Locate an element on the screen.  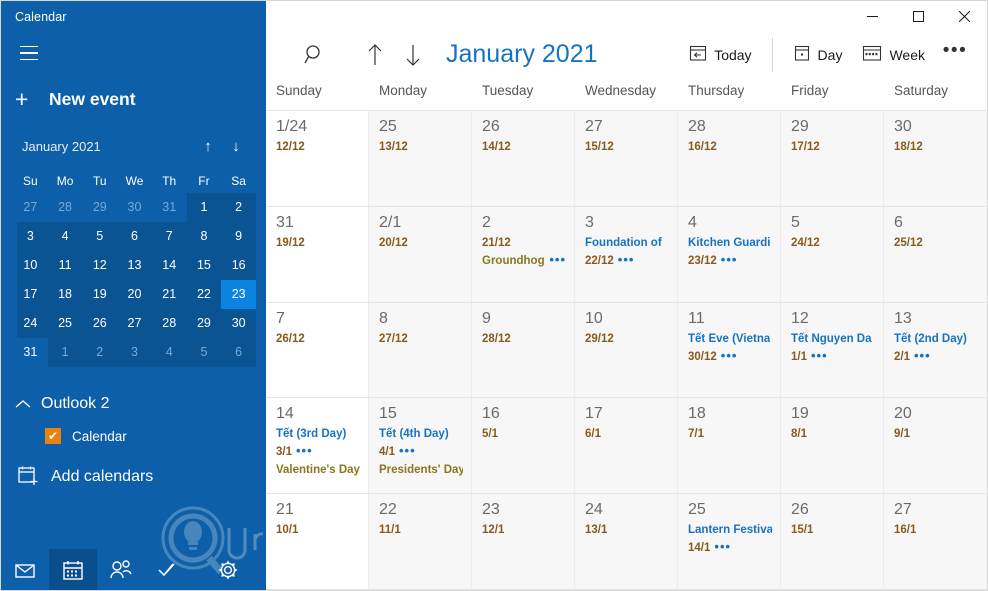
calendar-event: Tết Eve (Vietna is located at coordinates (730, 339).